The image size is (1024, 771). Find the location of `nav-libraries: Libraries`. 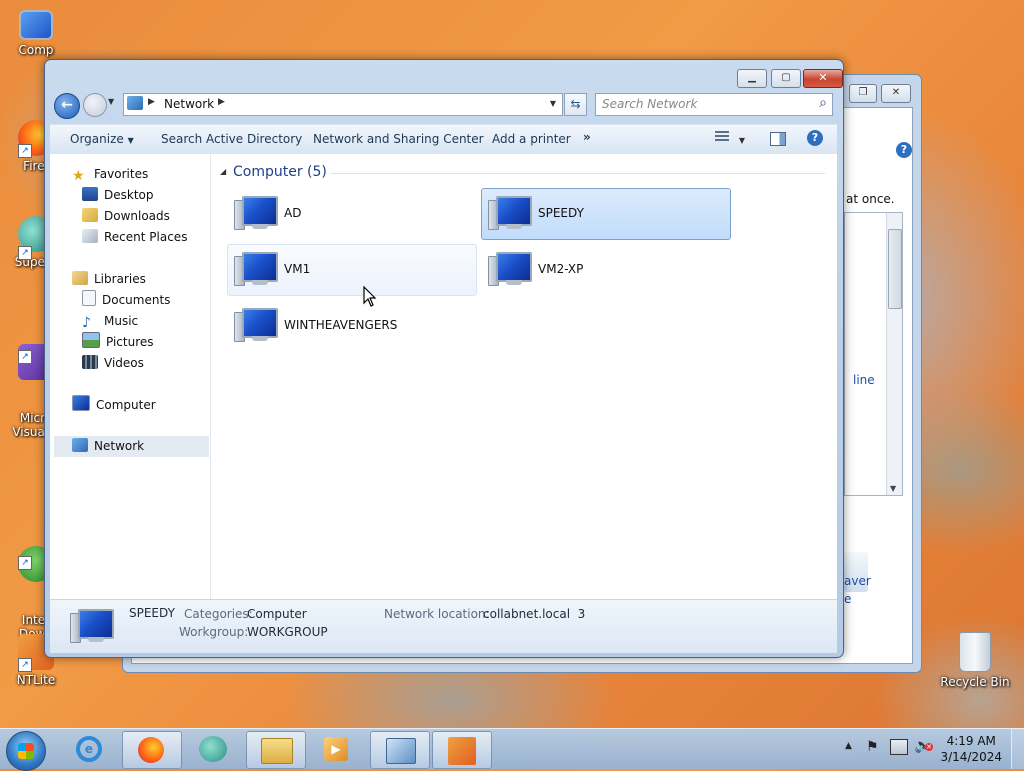

nav-libraries: Libraries is located at coordinates (109, 279).